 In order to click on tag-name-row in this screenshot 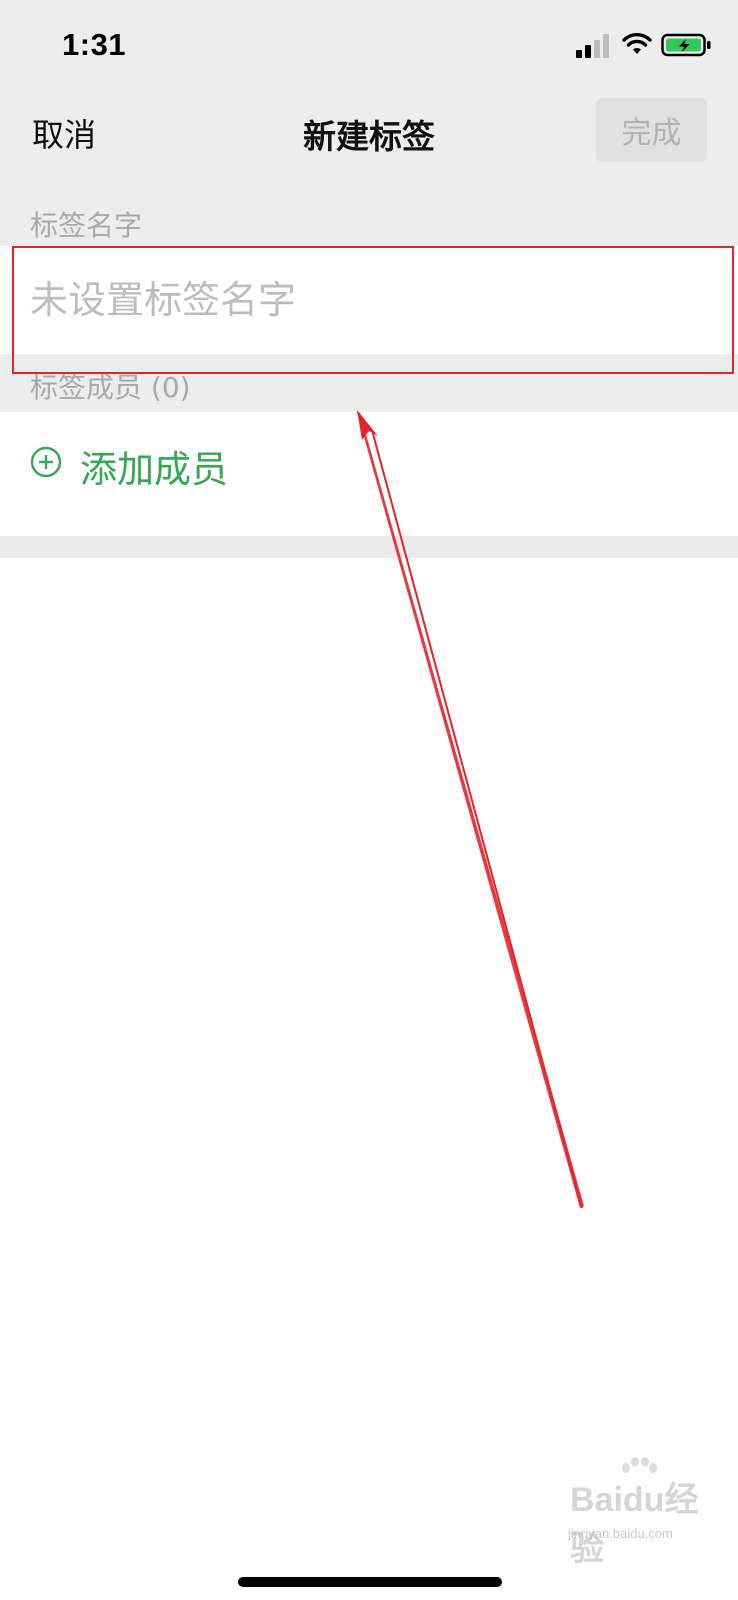, I will do `click(369, 300)`.